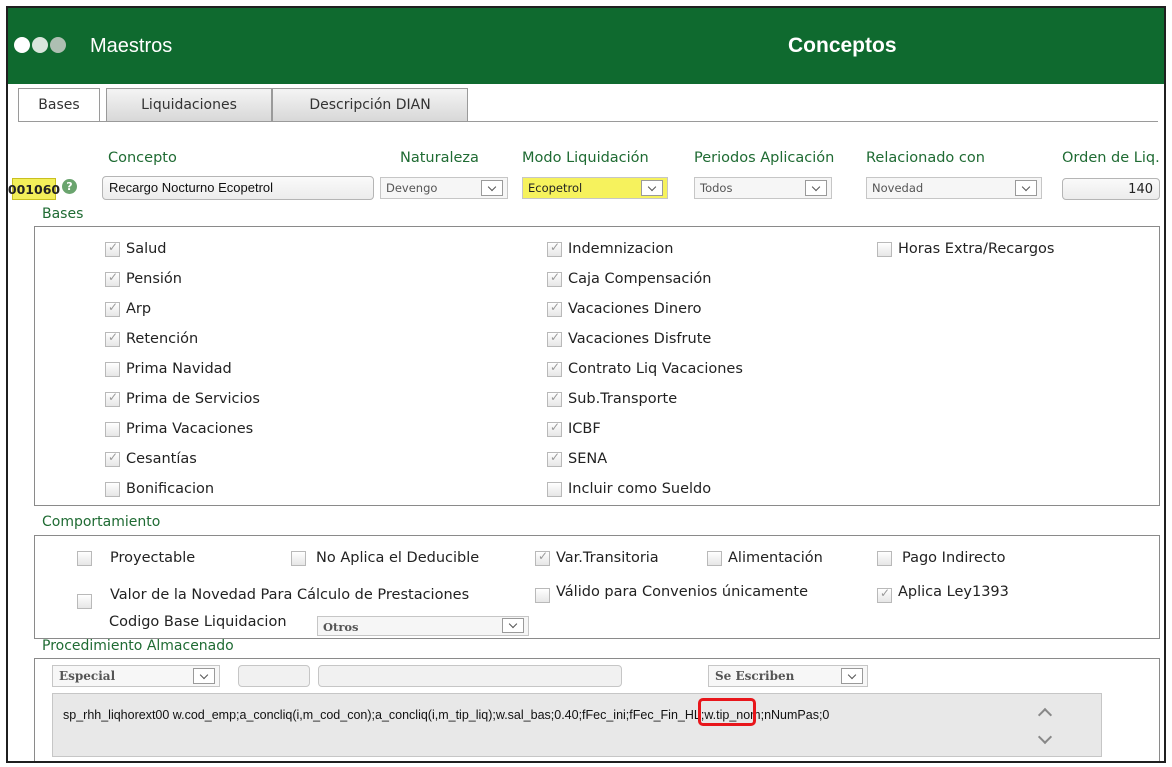  What do you see at coordinates (146, 249) in the screenshot?
I see `checkbox-label: Salud` at bounding box center [146, 249].